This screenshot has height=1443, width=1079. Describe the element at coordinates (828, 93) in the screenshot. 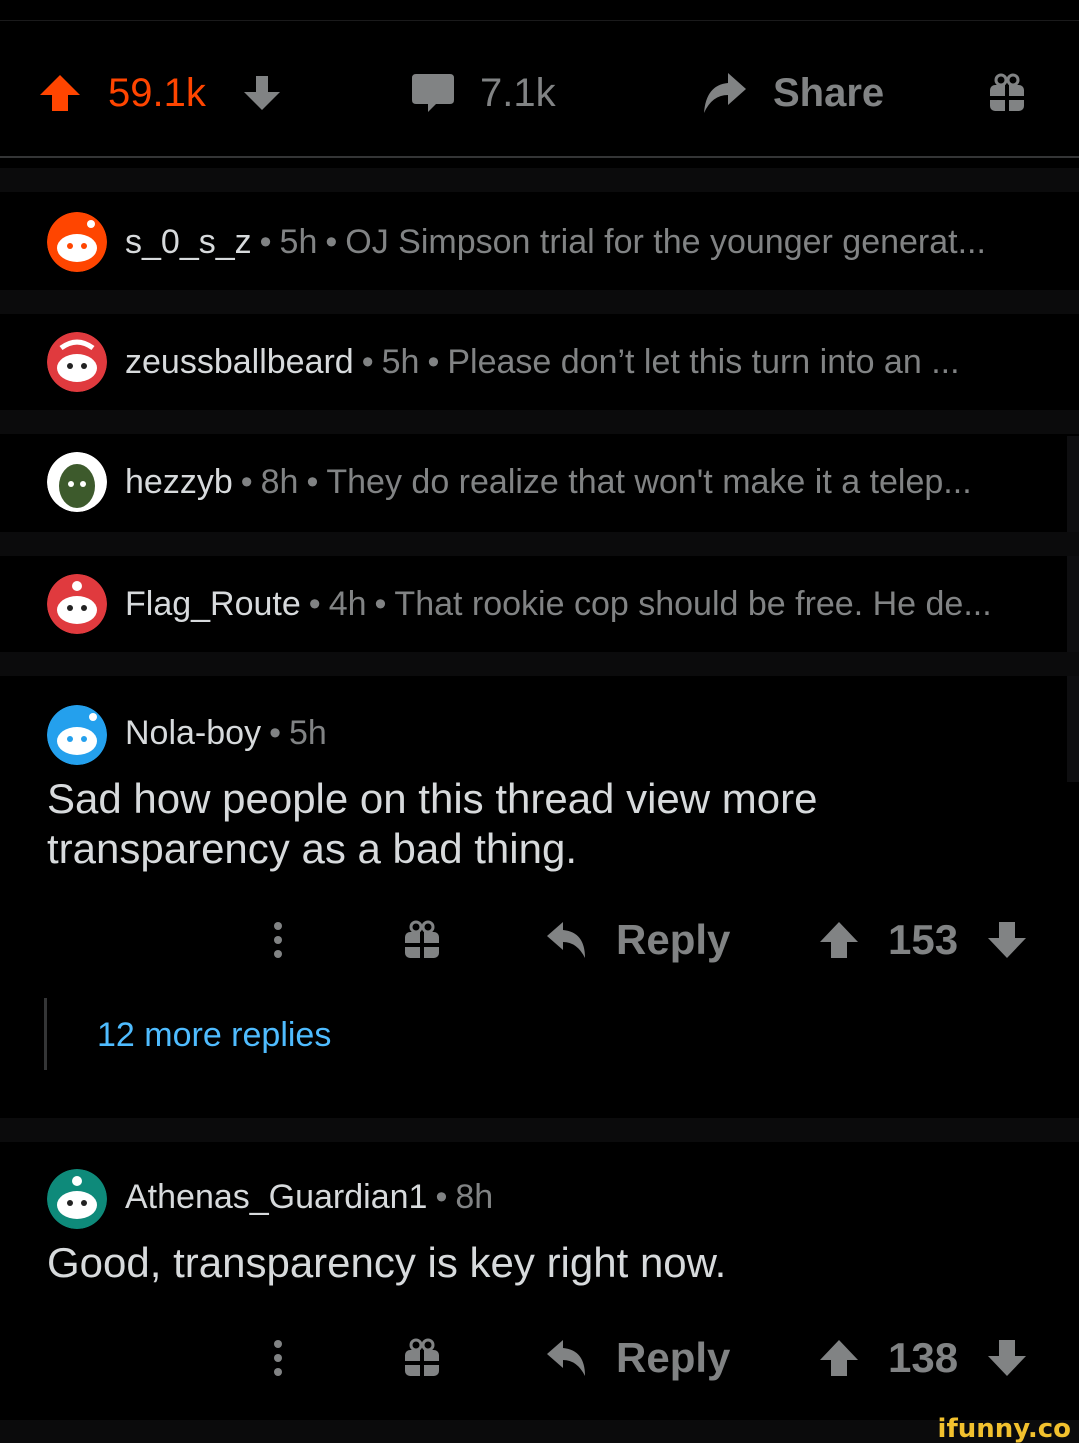

I see `share-button: Share` at that location.